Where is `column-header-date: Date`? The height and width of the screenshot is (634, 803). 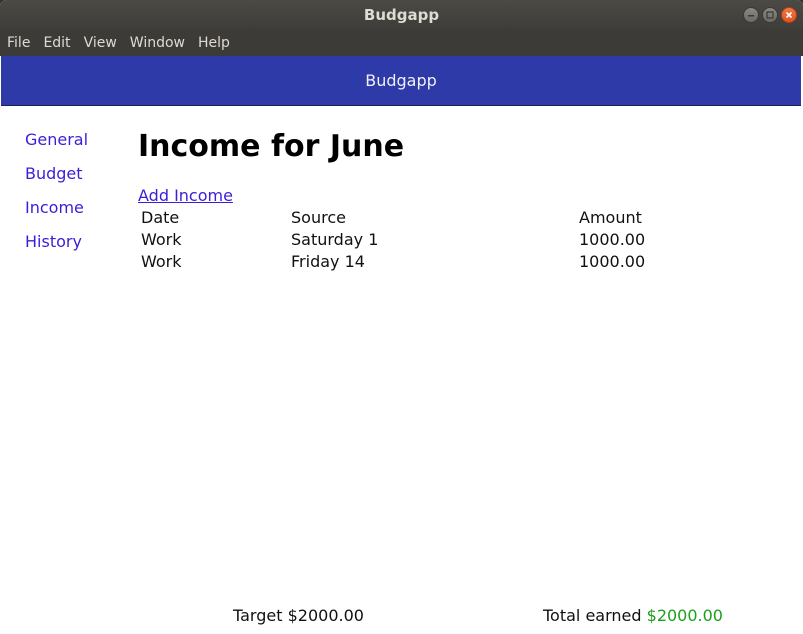 column-header-date: Date is located at coordinates (160, 217).